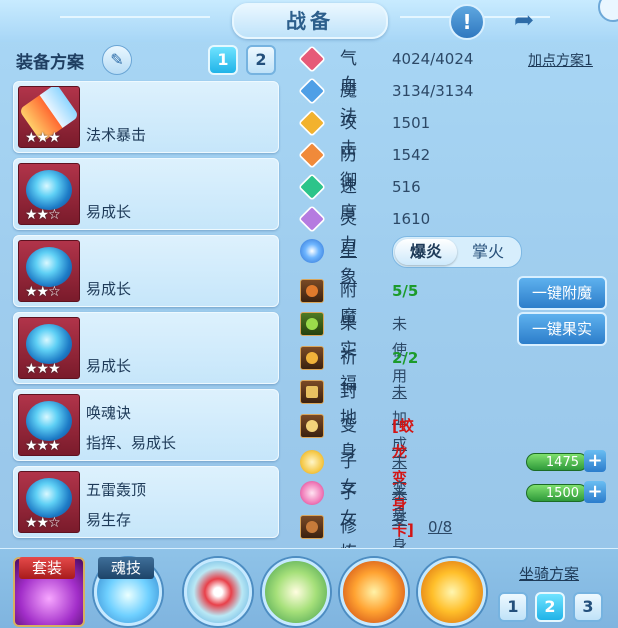 The width and height of the screenshot is (618, 628). What do you see at coordinates (109, 520) in the screenshot?
I see `equipment-desc: 易生存` at bounding box center [109, 520].